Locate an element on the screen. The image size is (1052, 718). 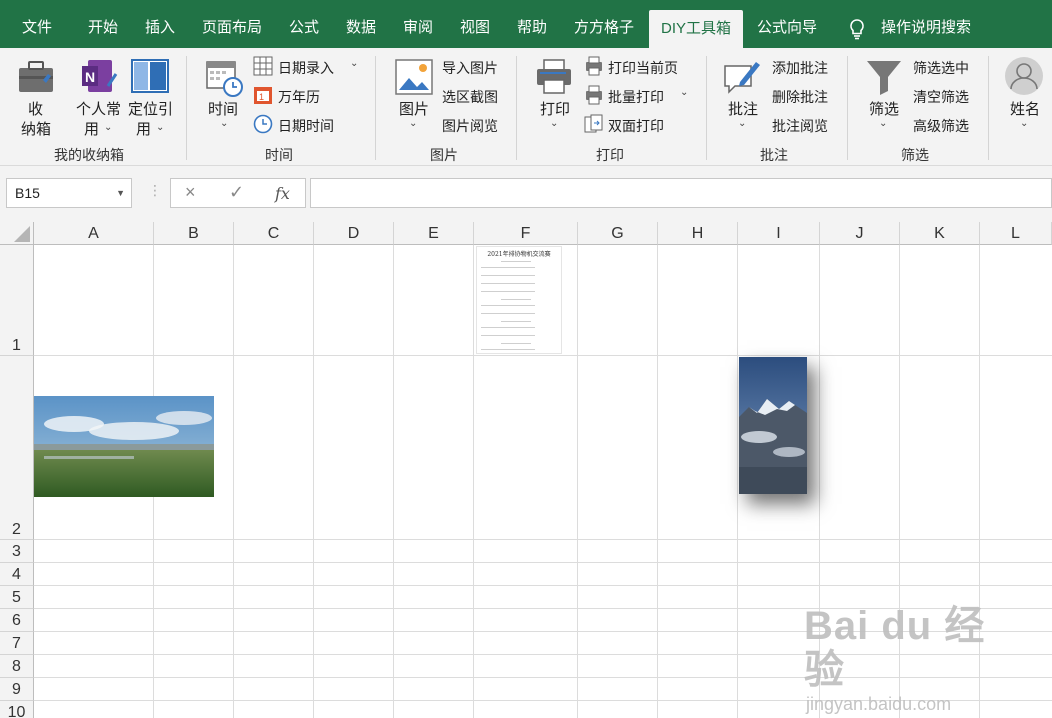
tab-view: 视图 is located at coordinates (475, 24).